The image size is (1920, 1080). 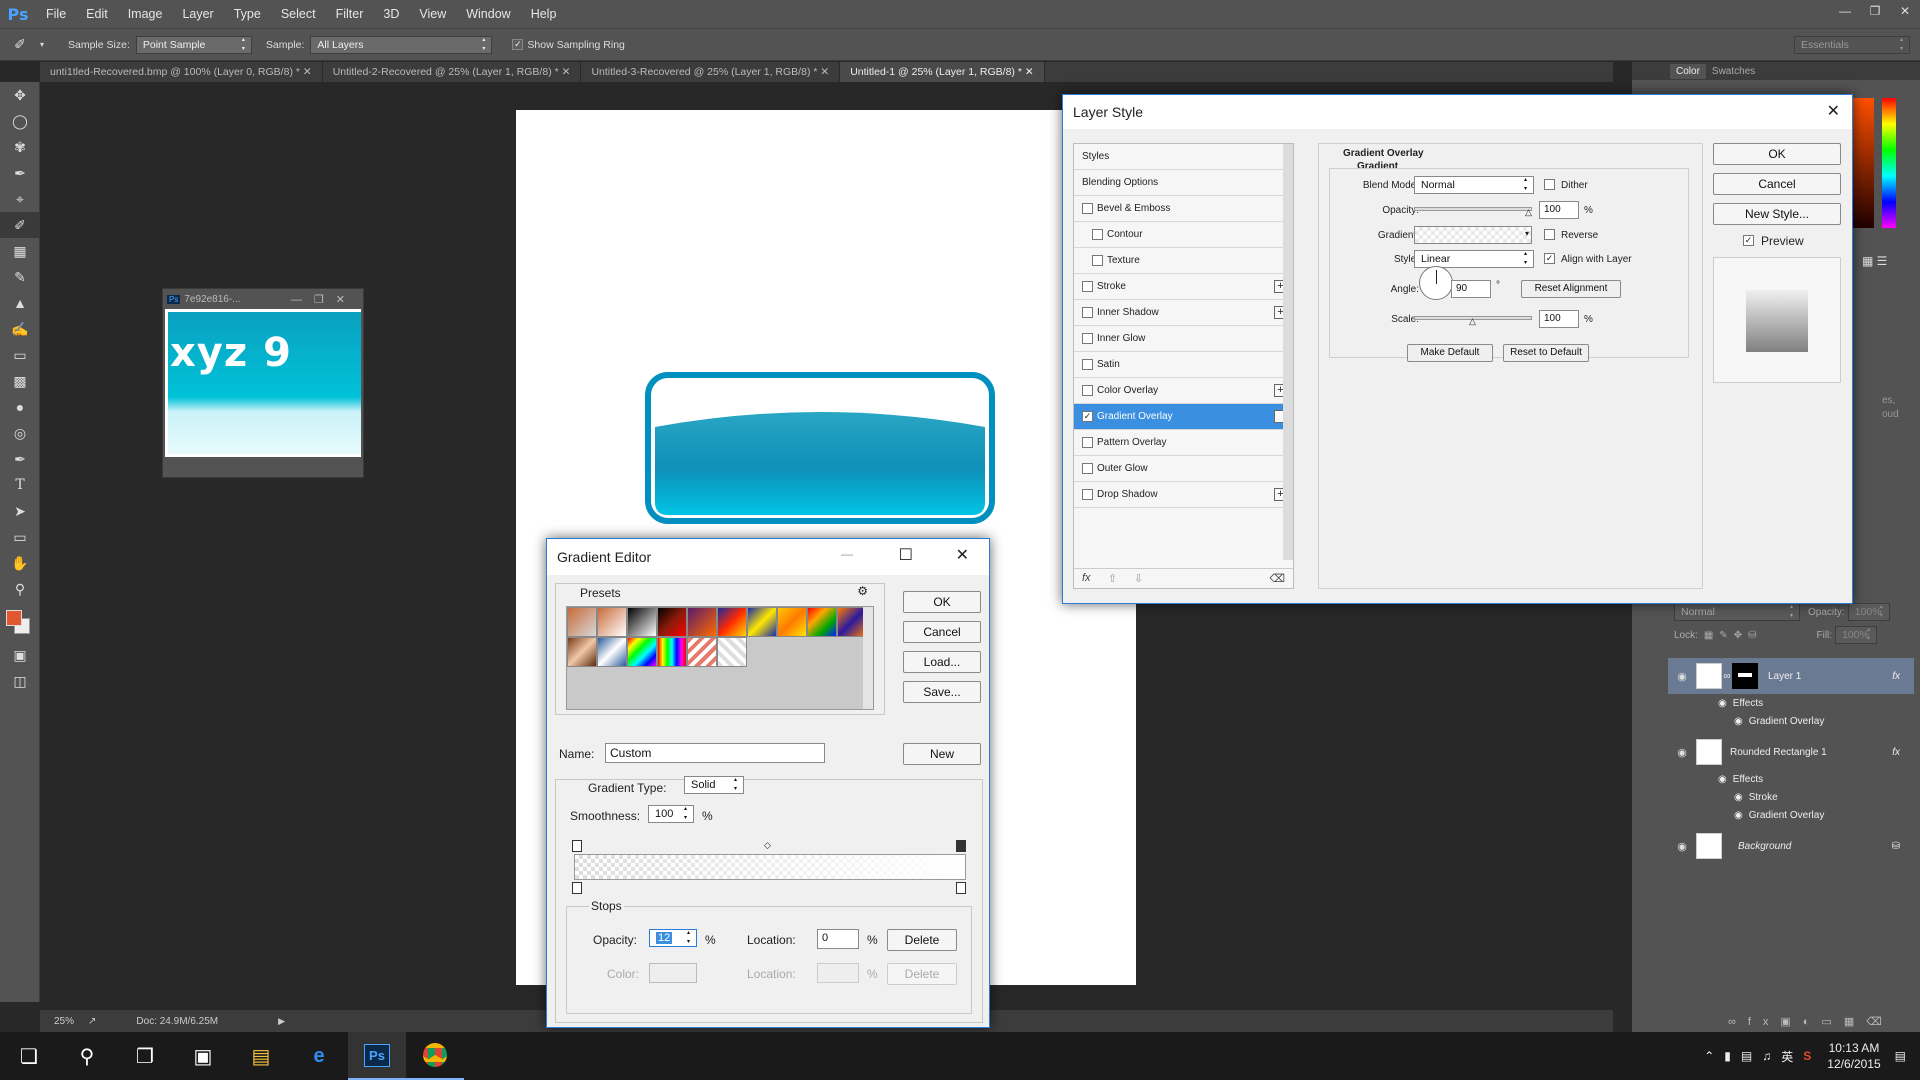 What do you see at coordinates (20, 44) in the screenshot?
I see `eyedropper-tool-icon: ✐` at bounding box center [20, 44].